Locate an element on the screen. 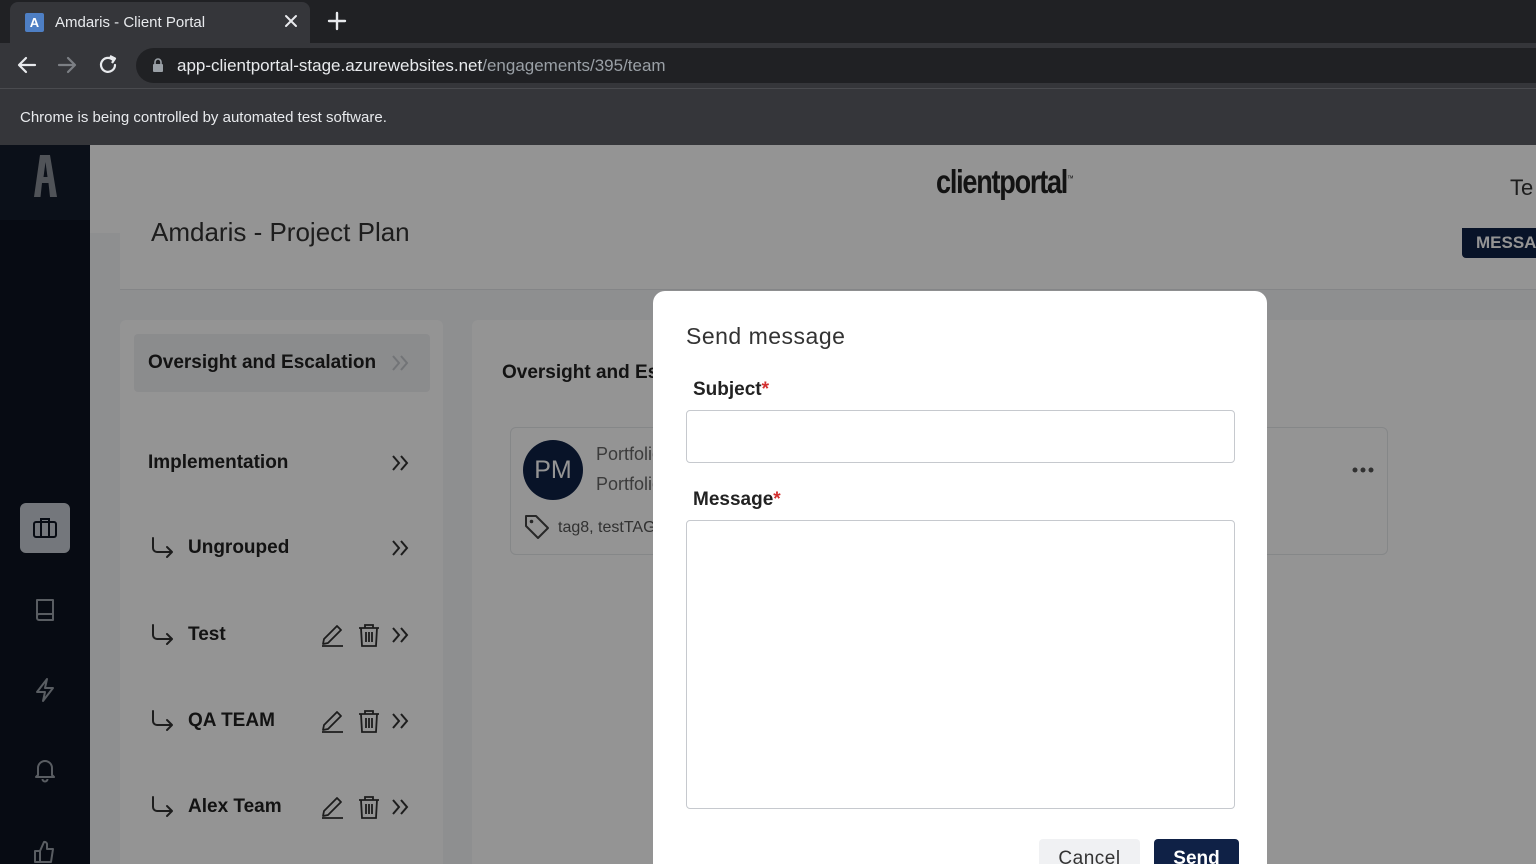 Image resolution: width=1536 pixels, height=864 pixels. message-label: Message* is located at coordinates (737, 500).